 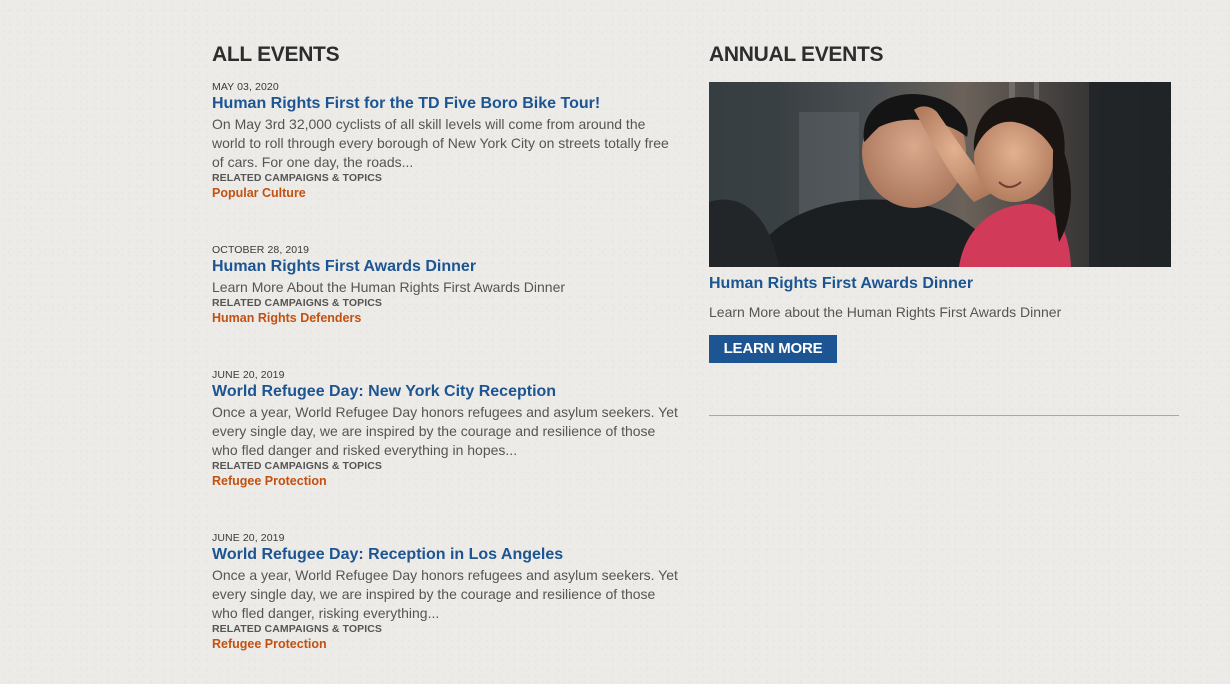 I want to click on photo-illustration, so click(x=940, y=174).